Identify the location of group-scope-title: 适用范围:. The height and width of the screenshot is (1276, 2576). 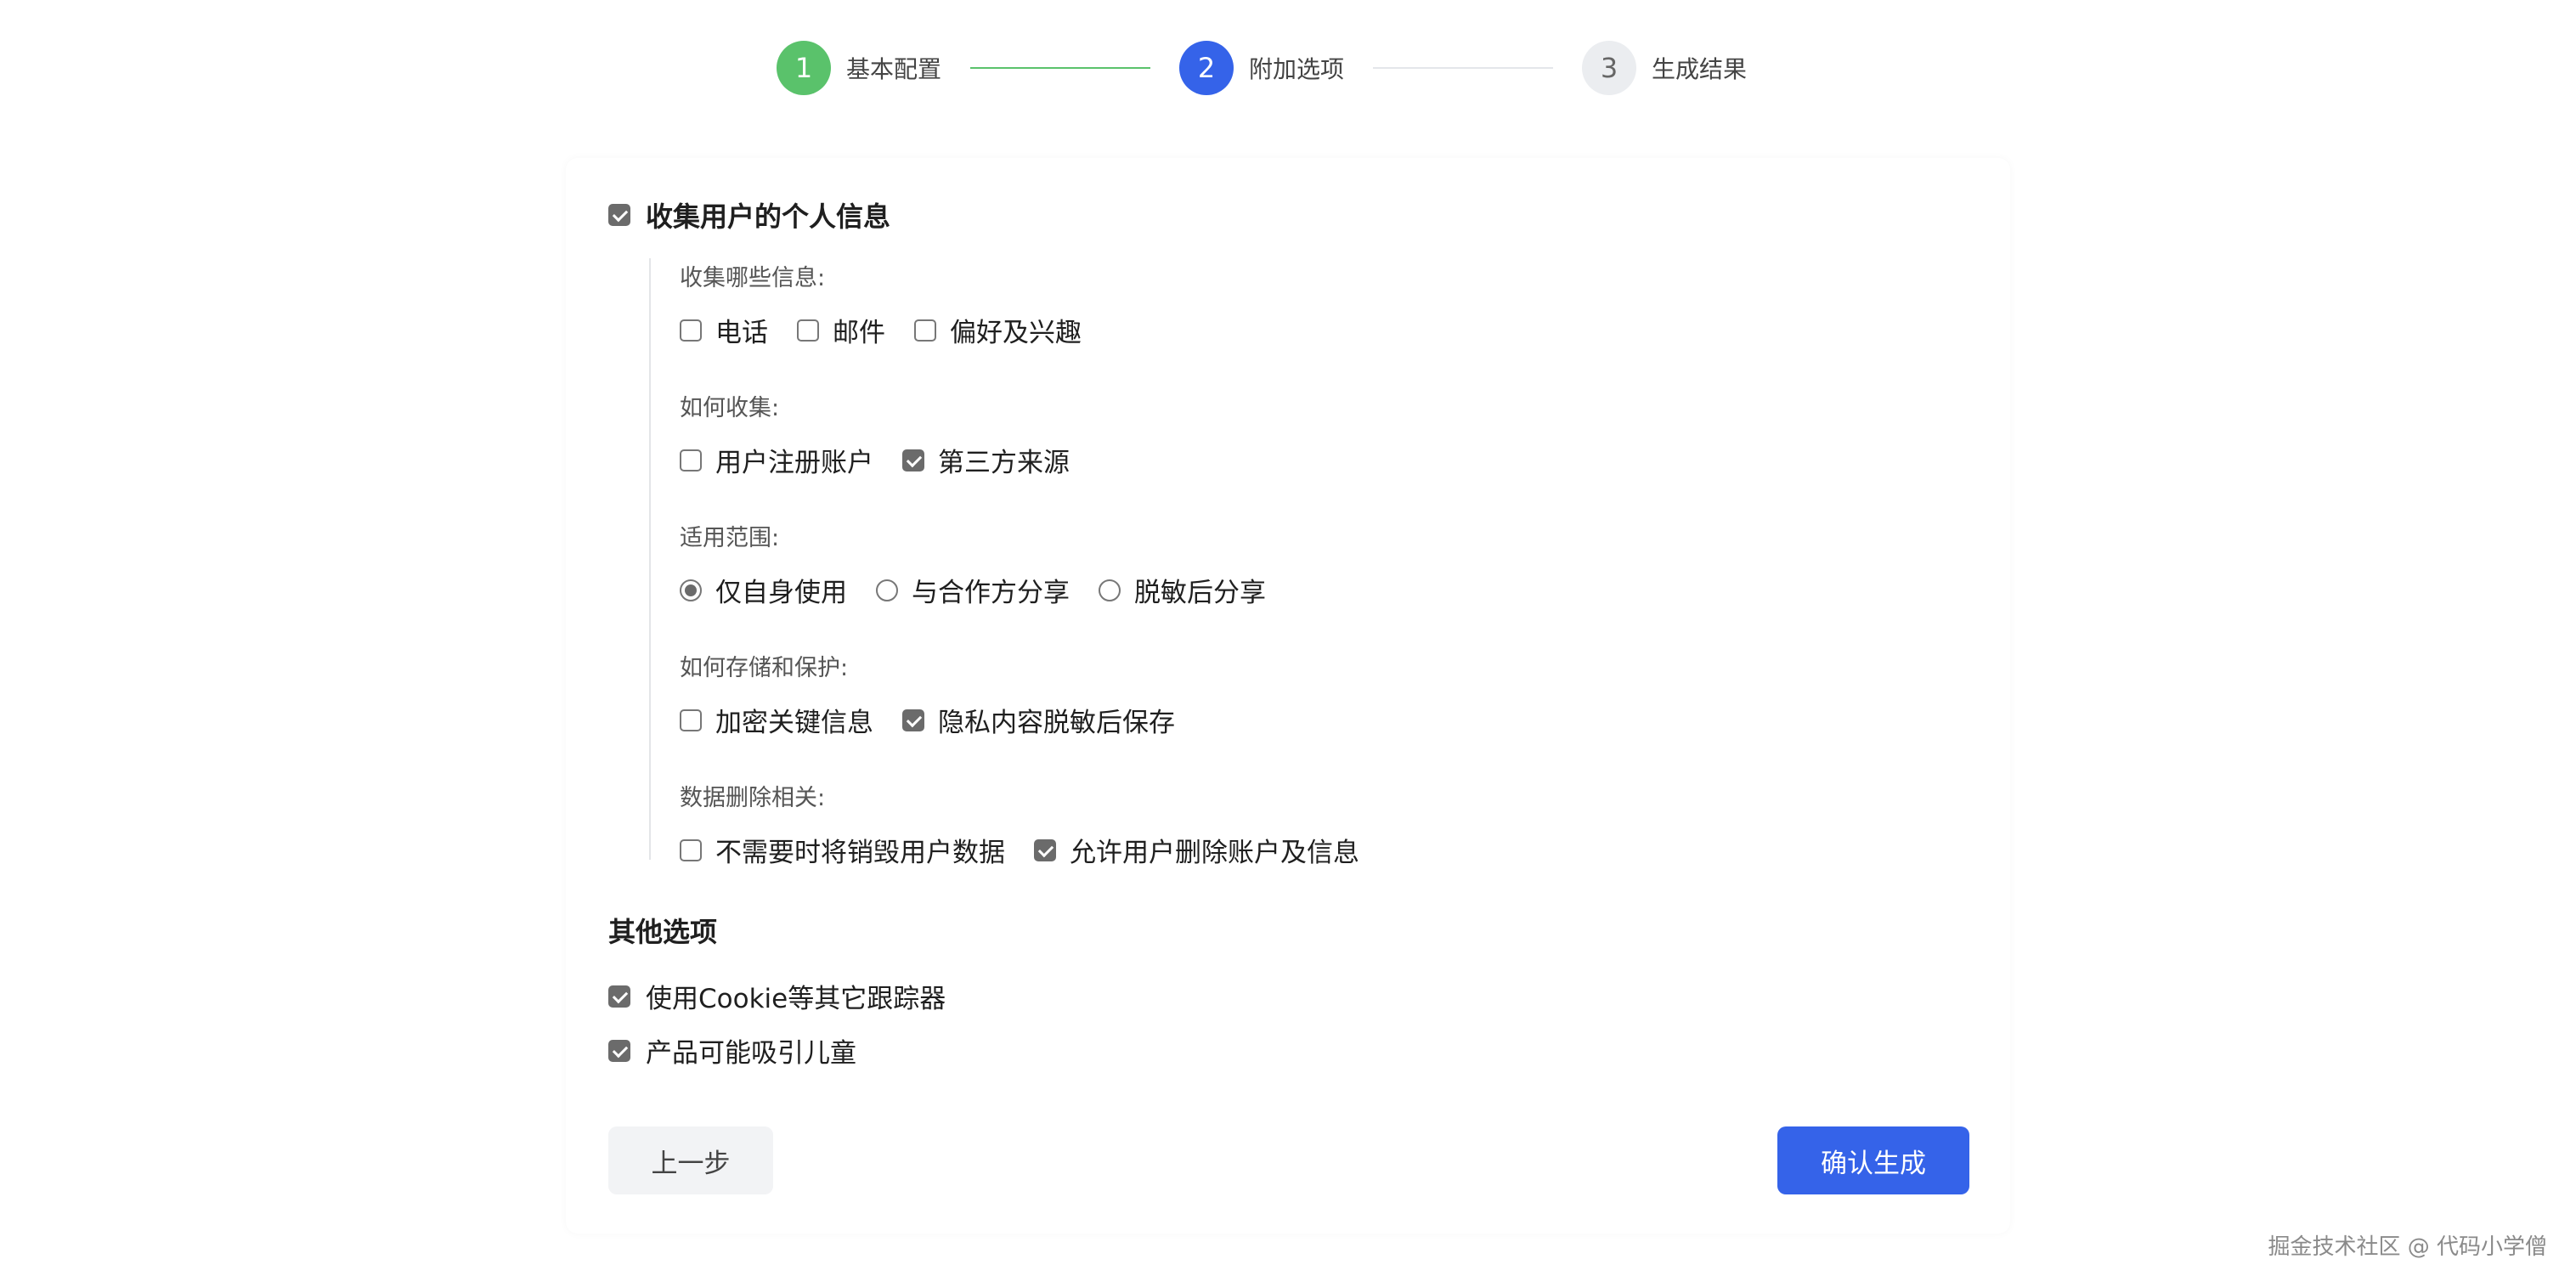
(730, 538).